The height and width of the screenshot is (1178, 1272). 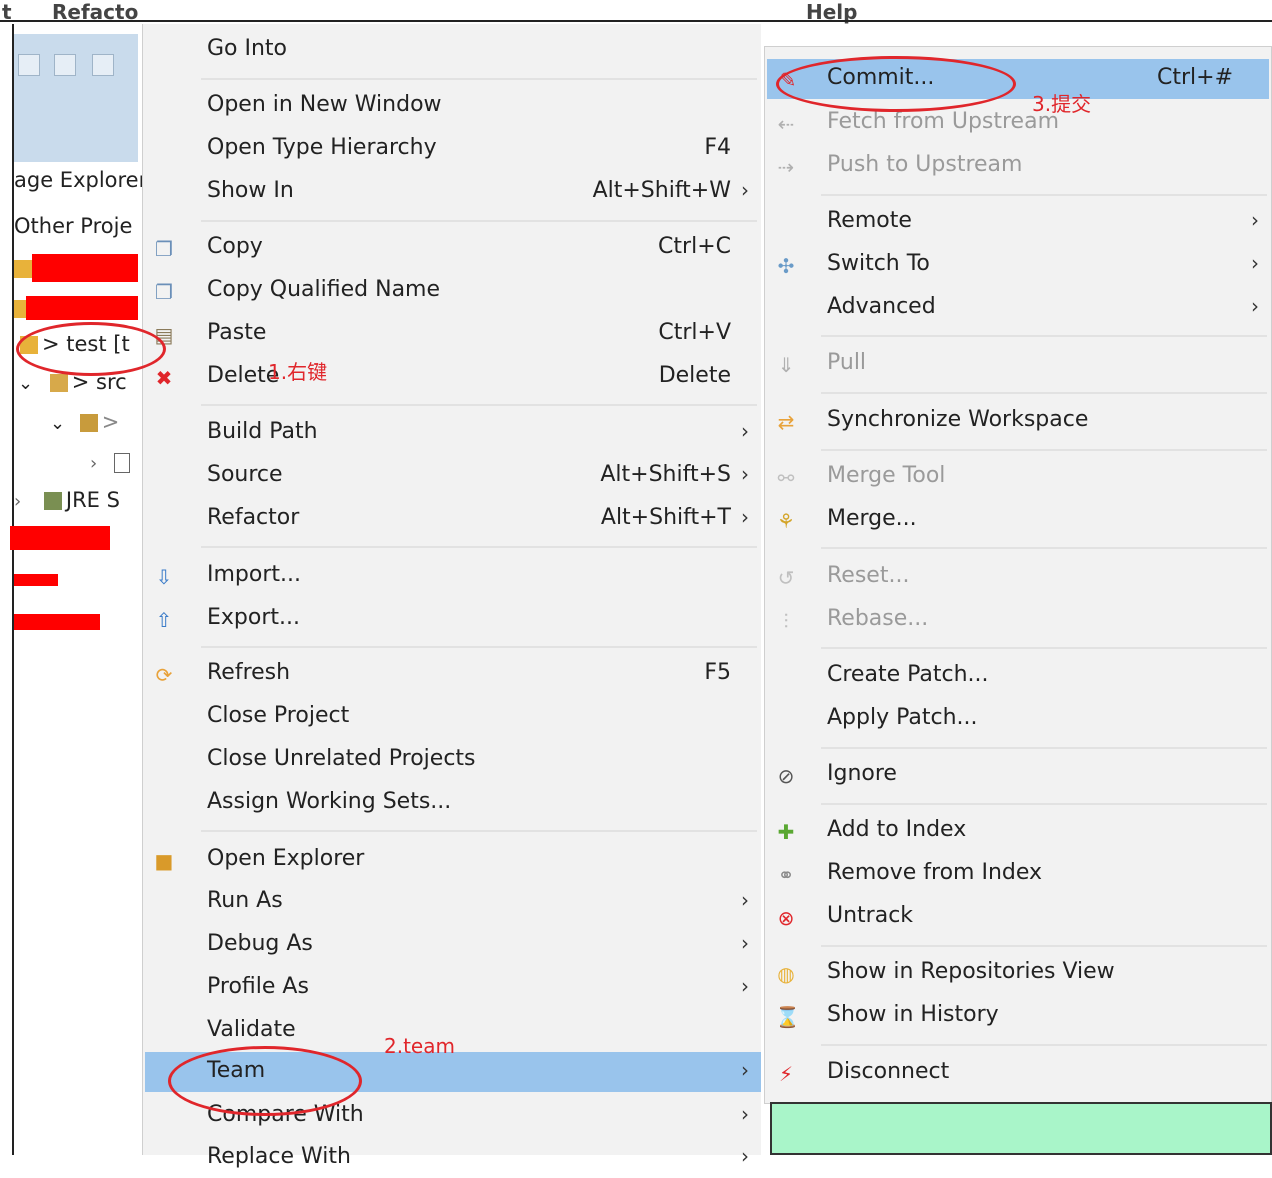 What do you see at coordinates (1018, 222) in the screenshot?
I see `menu-item-remote: Remote ›` at bounding box center [1018, 222].